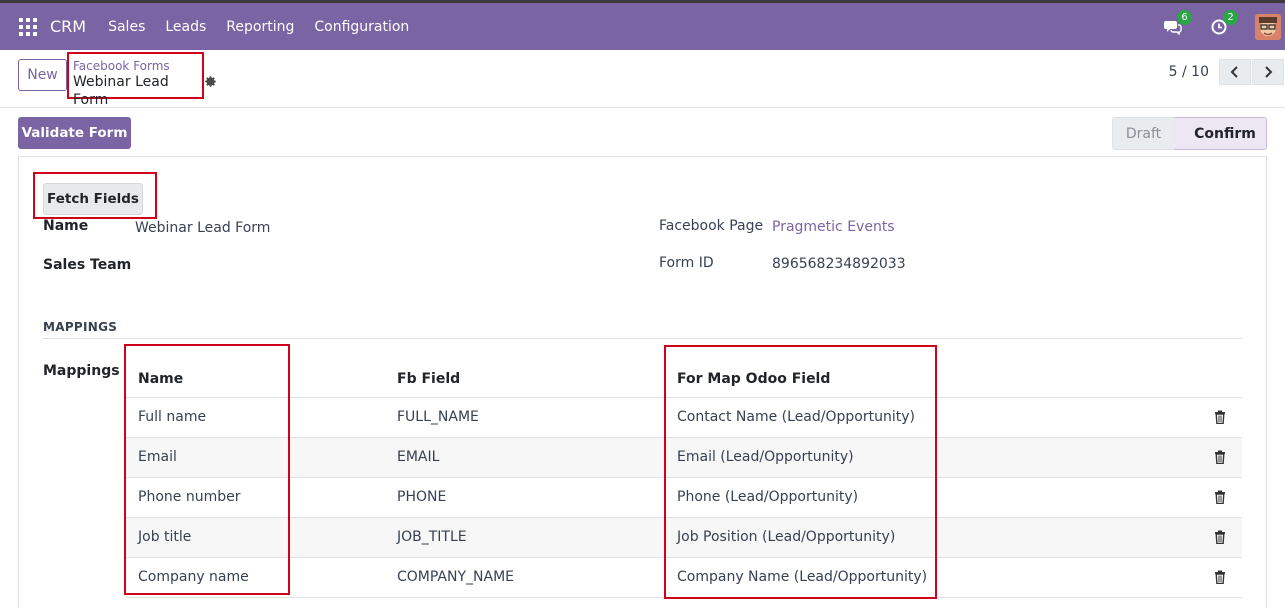 Image resolution: width=1285 pixels, height=608 pixels. I want to click on cell-fb-field: JOB_TITLE, so click(432, 537).